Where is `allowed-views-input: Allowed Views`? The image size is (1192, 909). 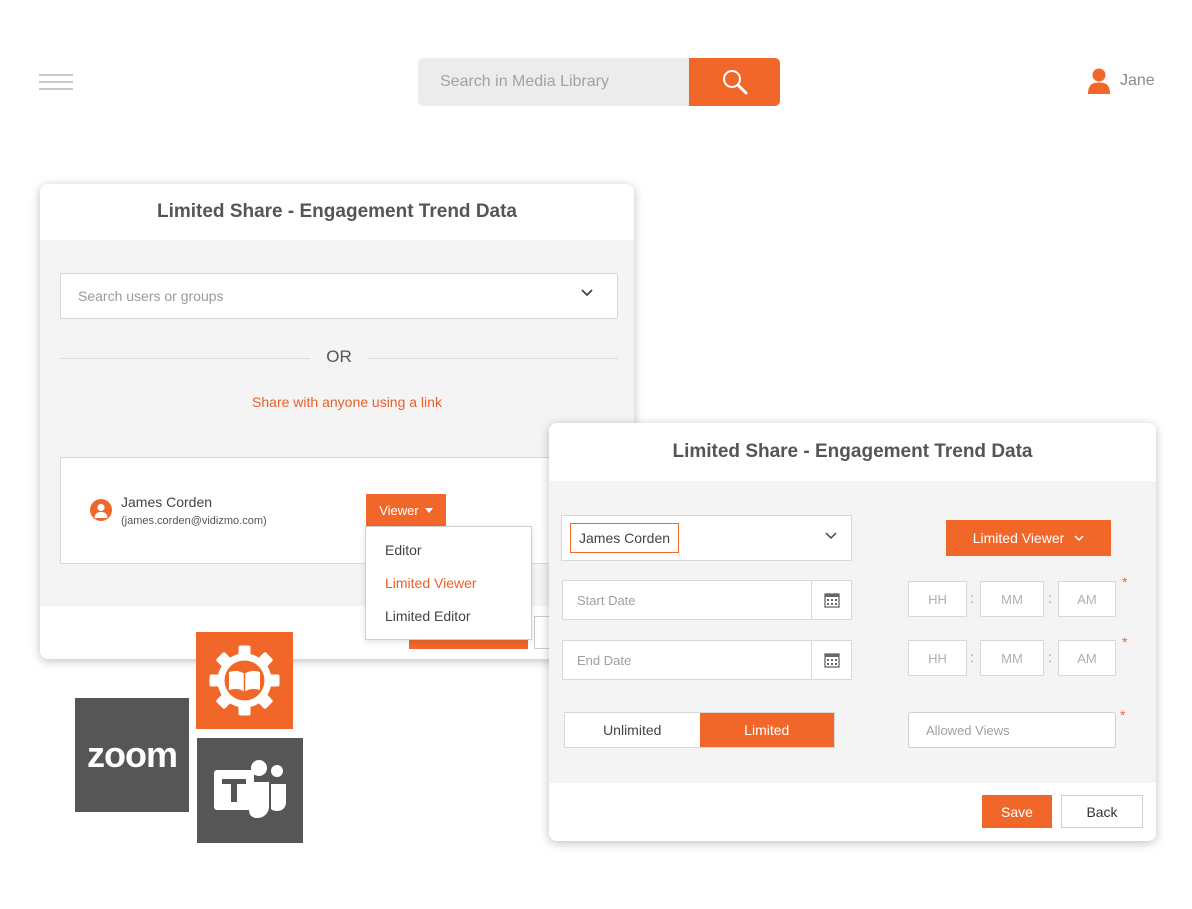 allowed-views-input: Allowed Views is located at coordinates (1012, 730).